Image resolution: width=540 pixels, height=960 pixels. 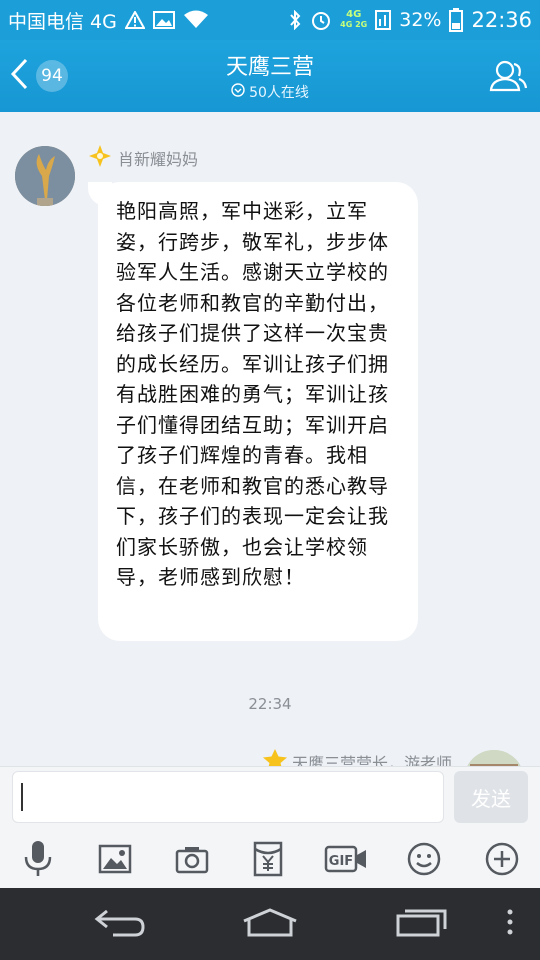 I want to click on network-type-indicator: 4G 4G 2G, so click(x=353, y=20).